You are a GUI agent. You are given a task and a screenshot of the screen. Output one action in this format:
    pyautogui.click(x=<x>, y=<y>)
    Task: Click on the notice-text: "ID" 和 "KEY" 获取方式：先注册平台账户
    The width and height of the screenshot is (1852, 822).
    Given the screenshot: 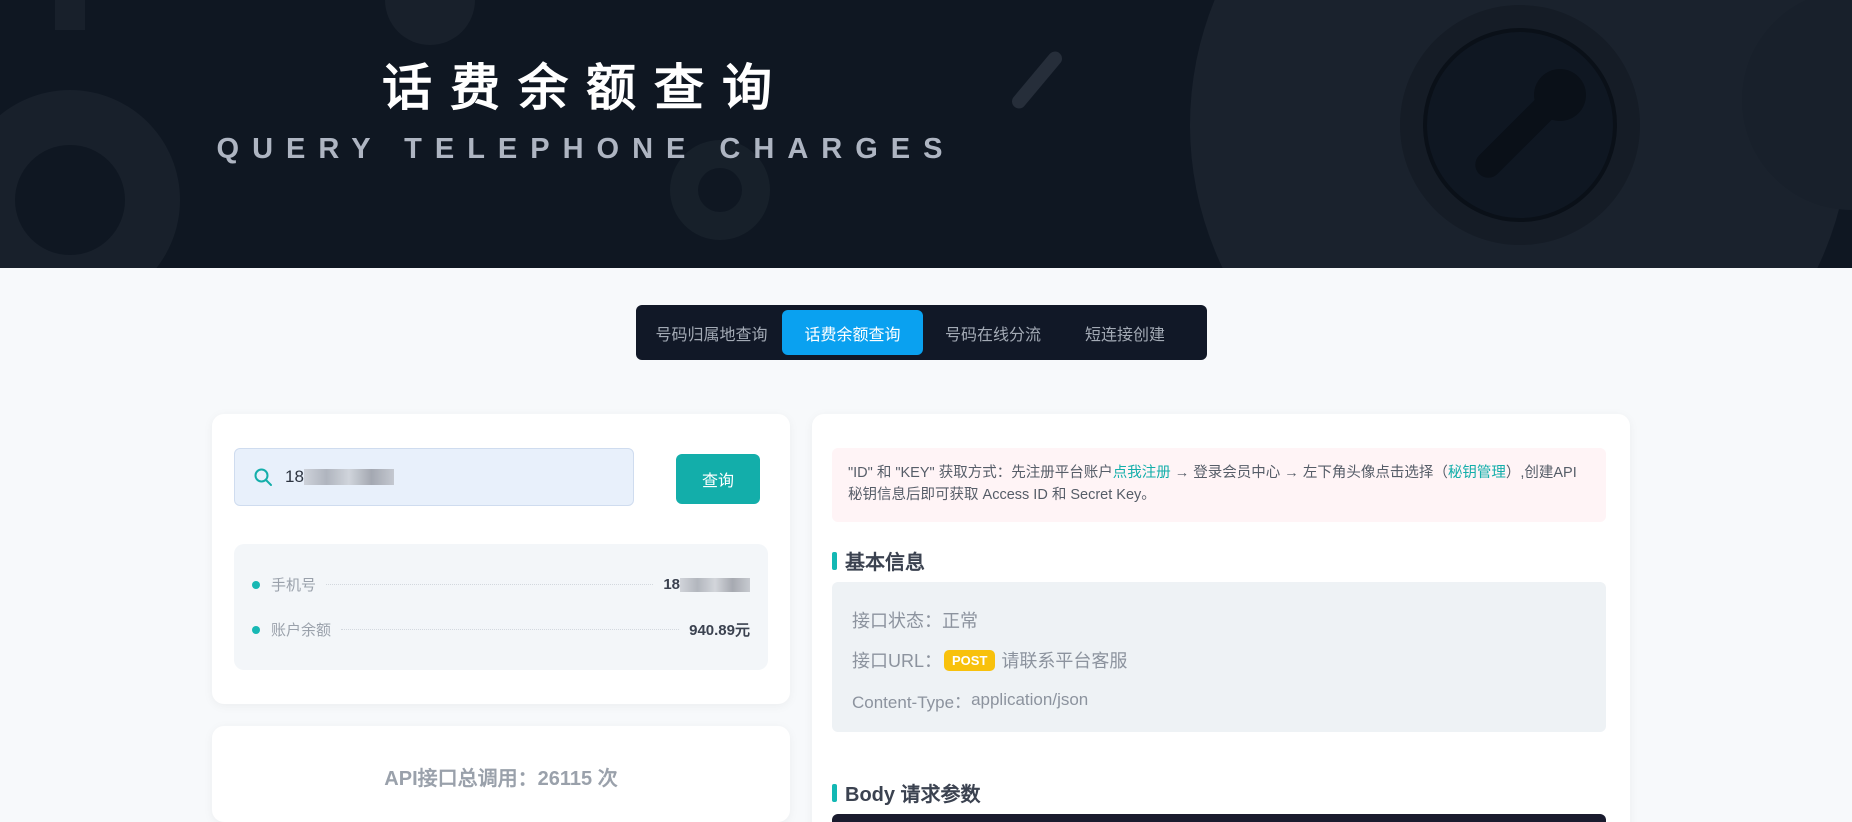 What is the action you would take?
    pyautogui.click(x=980, y=473)
    